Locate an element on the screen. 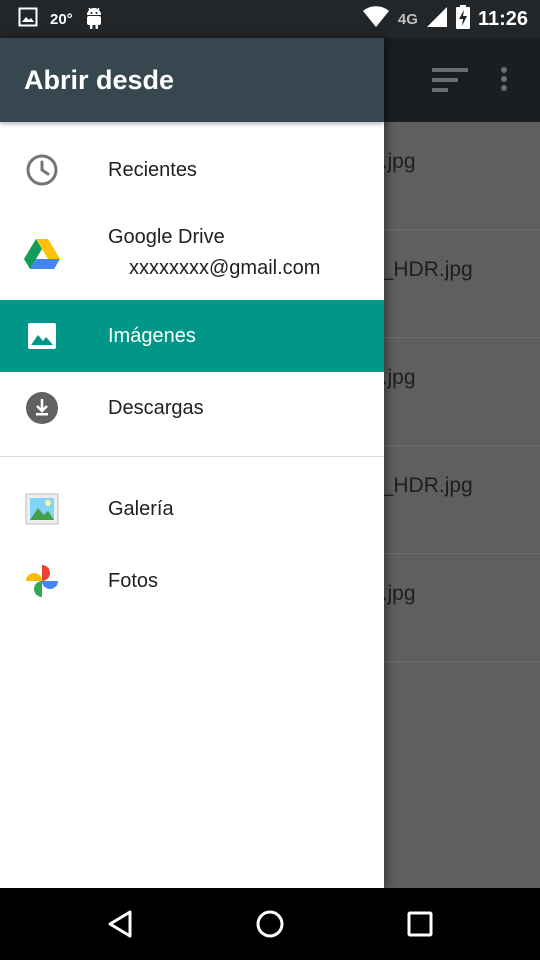  recent-apps-button is located at coordinates (420, 924).